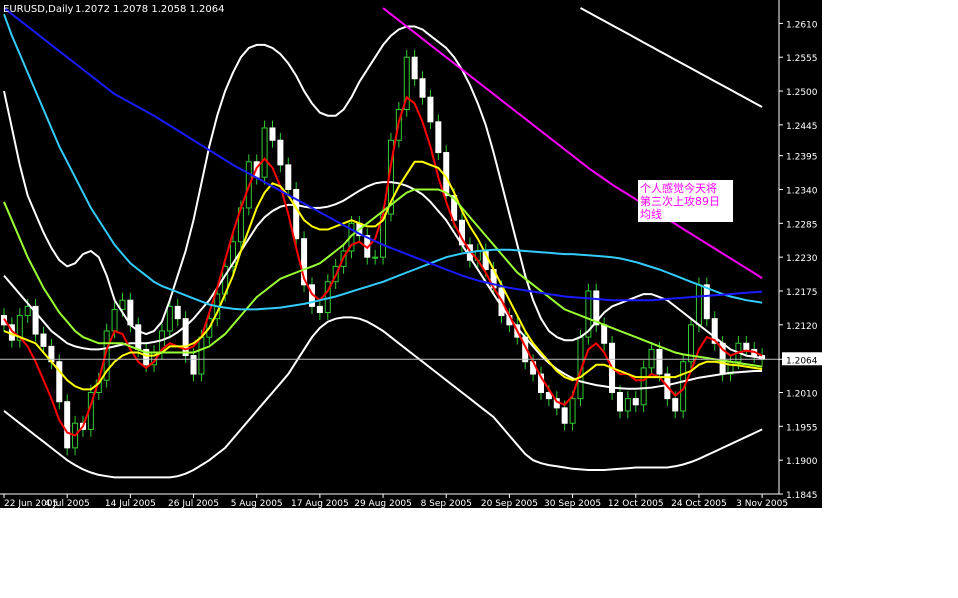  I want to click on annotation-line-2: 第三次上攻89日, so click(680, 201).